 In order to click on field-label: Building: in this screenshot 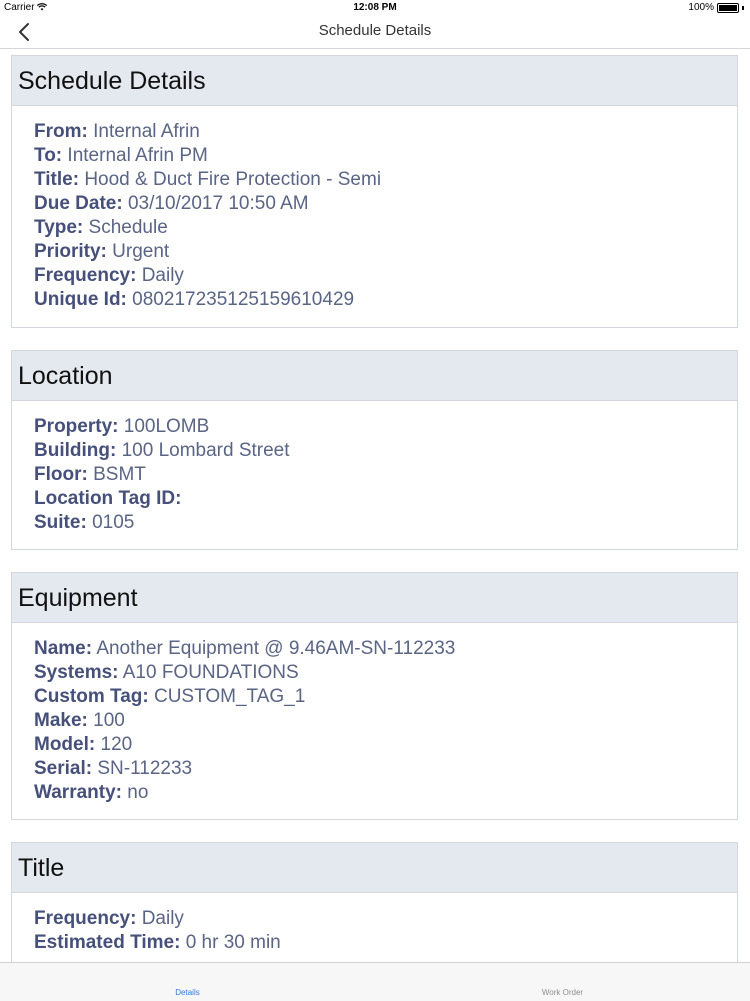, I will do `click(75, 450)`.